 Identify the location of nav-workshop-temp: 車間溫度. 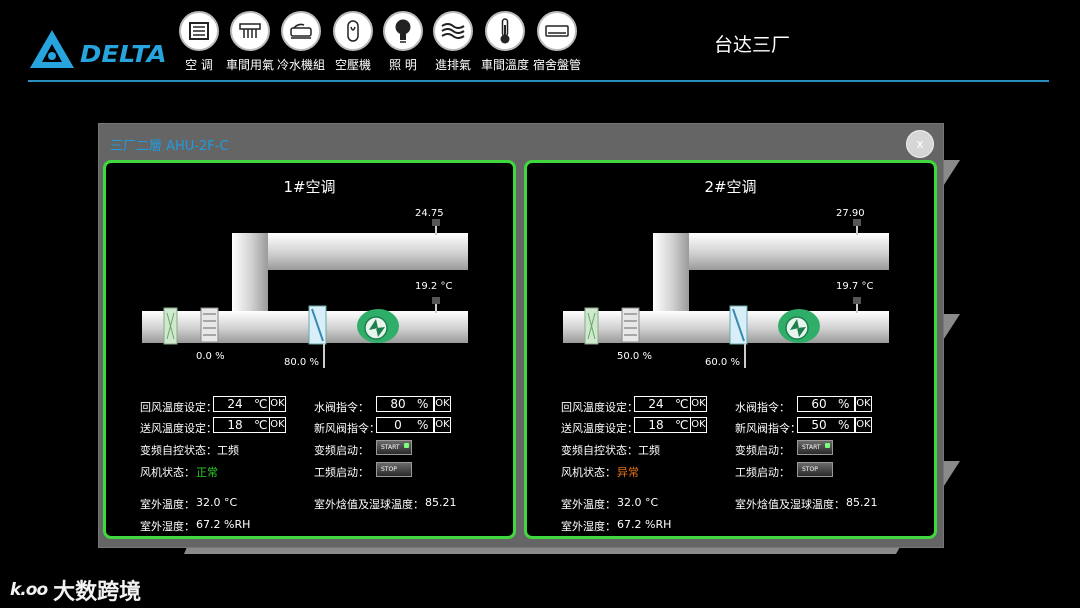
(505, 42).